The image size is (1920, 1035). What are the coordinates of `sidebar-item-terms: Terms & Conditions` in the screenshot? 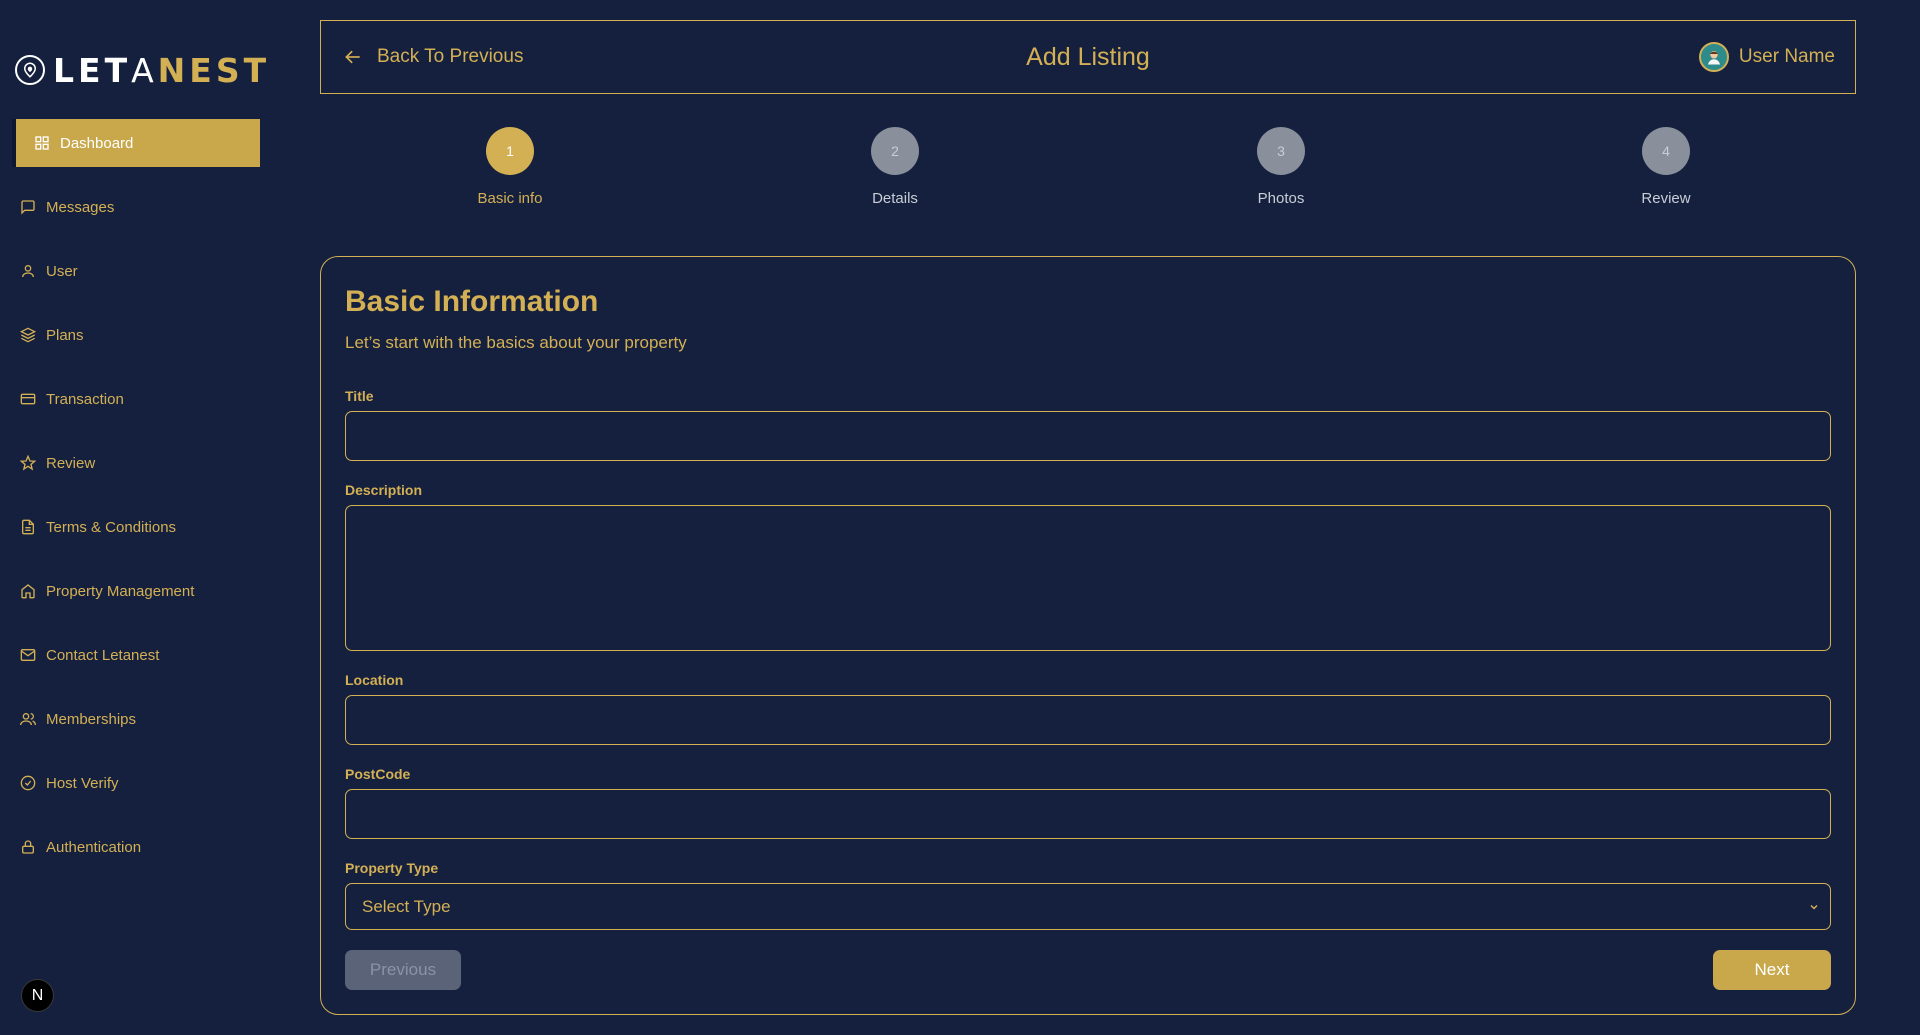 It's located at (130, 527).